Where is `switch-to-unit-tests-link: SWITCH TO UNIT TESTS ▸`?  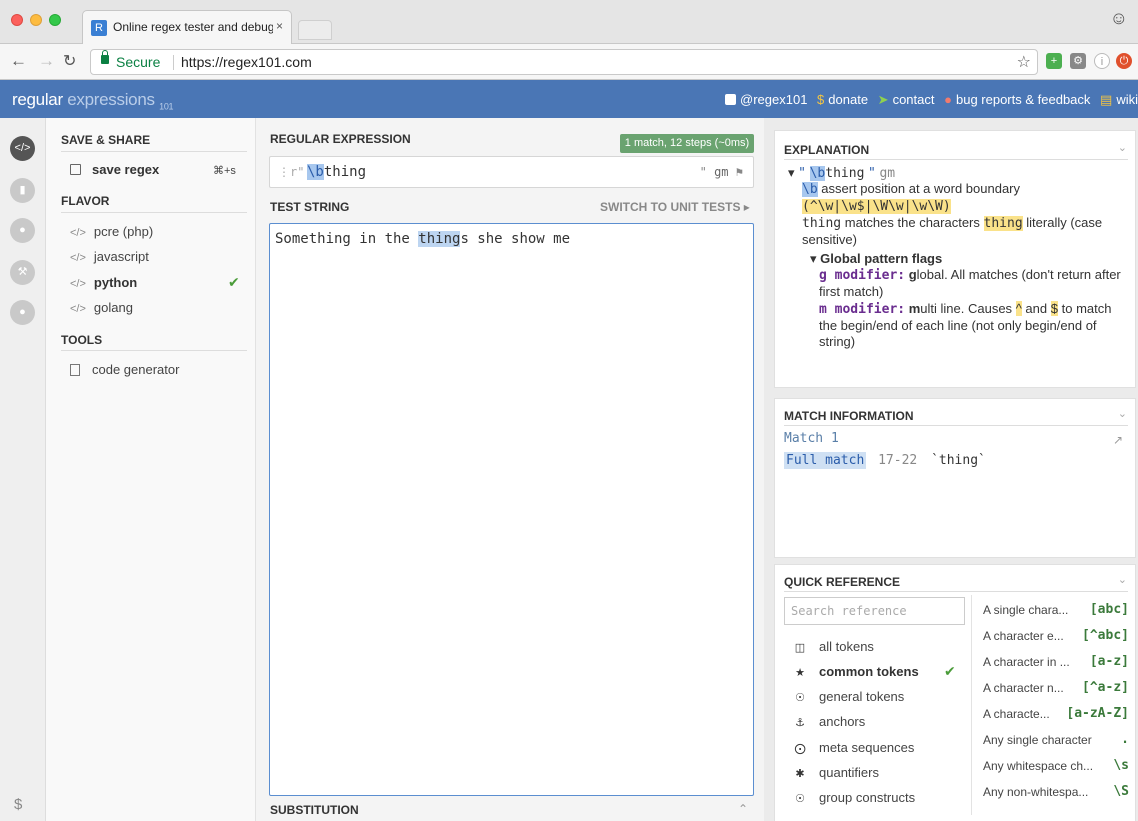
switch-to-unit-tests-link: SWITCH TO UNIT TESTS ▸ is located at coordinates (675, 207).